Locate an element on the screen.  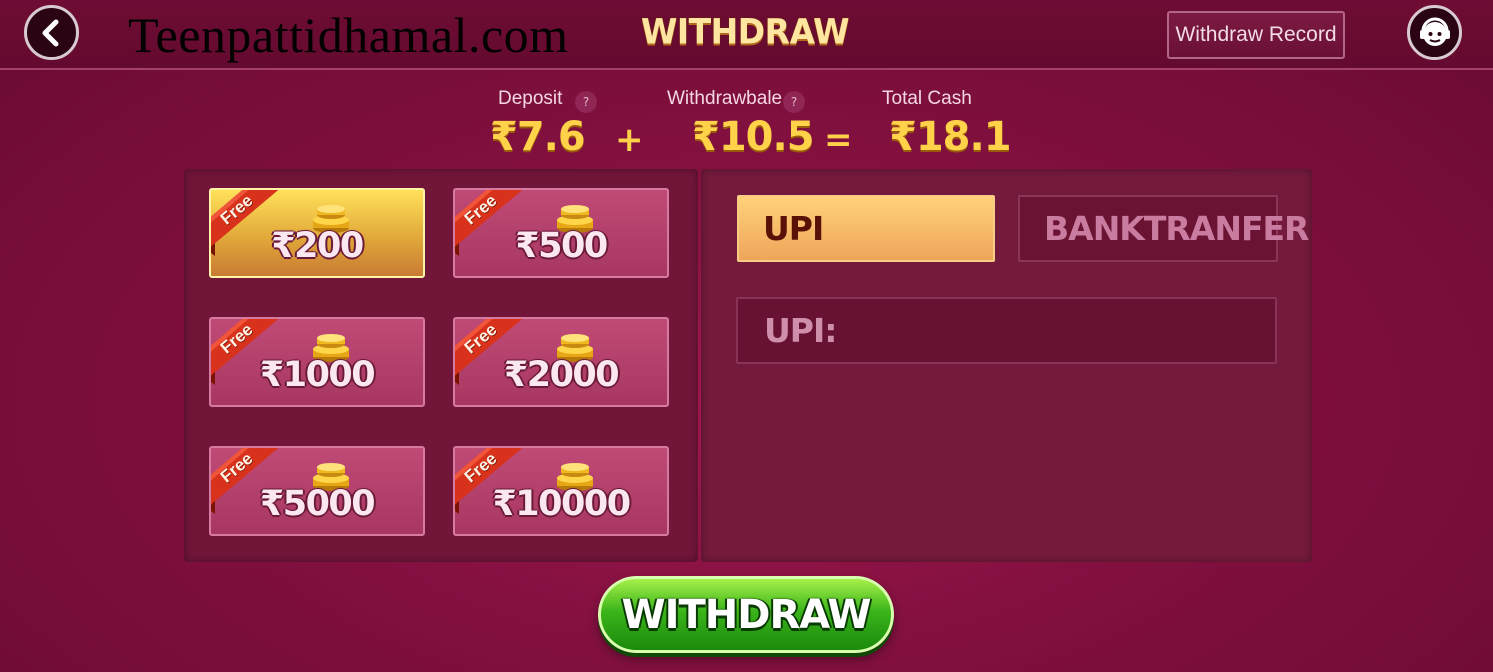
total-cash-value: ₹18.1 is located at coordinates (950, 137).